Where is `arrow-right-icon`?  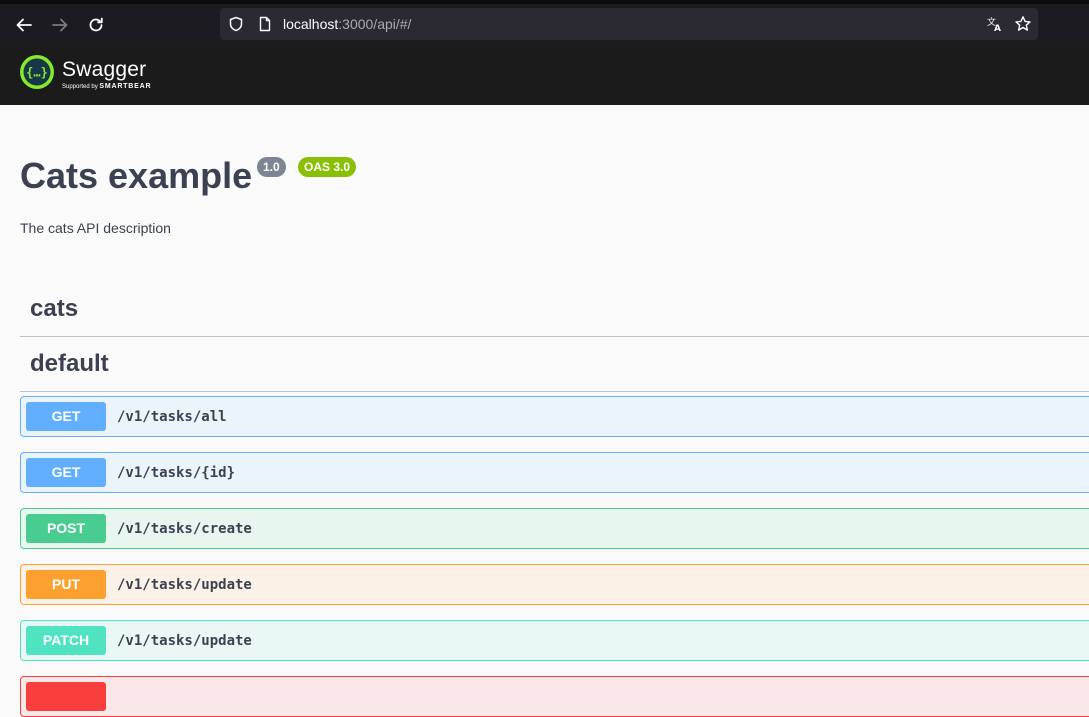
arrow-right-icon is located at coordinates (60, 25).